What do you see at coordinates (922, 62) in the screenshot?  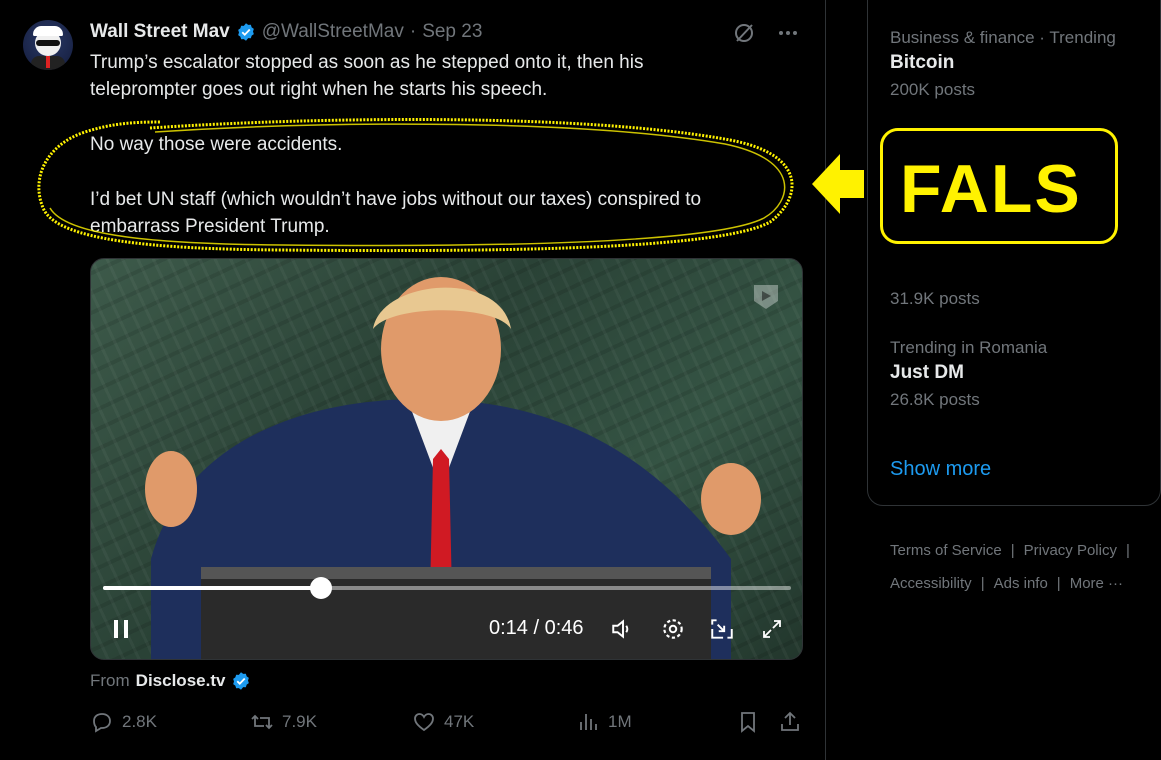 I see `trend-title: Bitcoin` at bounding box center [922, 62].